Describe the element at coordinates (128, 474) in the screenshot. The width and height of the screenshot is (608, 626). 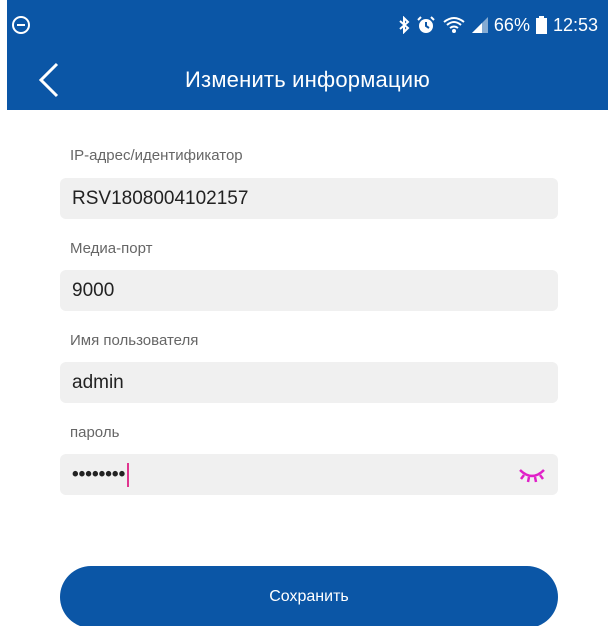
I see `text-cursor` at that location.